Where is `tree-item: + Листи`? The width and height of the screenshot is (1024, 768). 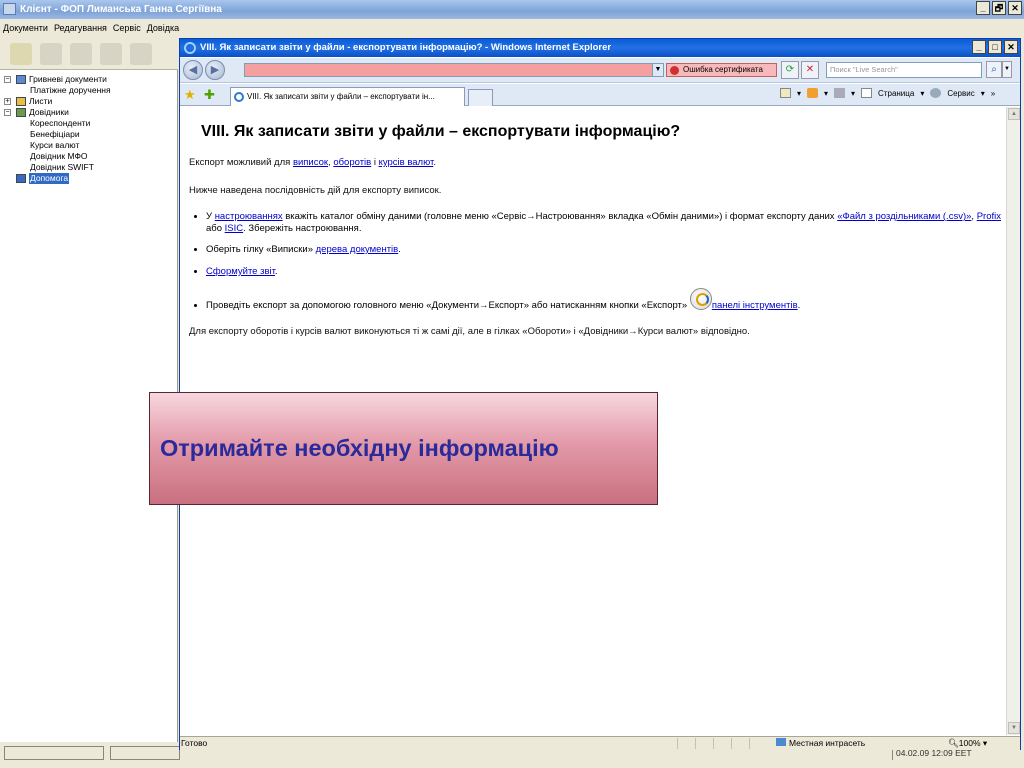
tree-item: + Листи is located at coordinates (88, 101).